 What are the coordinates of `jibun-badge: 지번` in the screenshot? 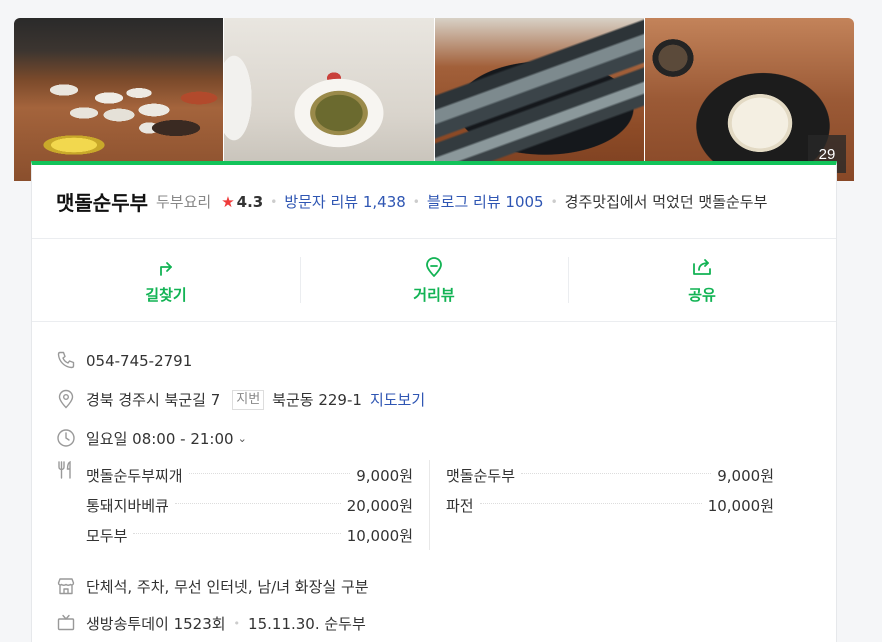 It's located at (248, 399).